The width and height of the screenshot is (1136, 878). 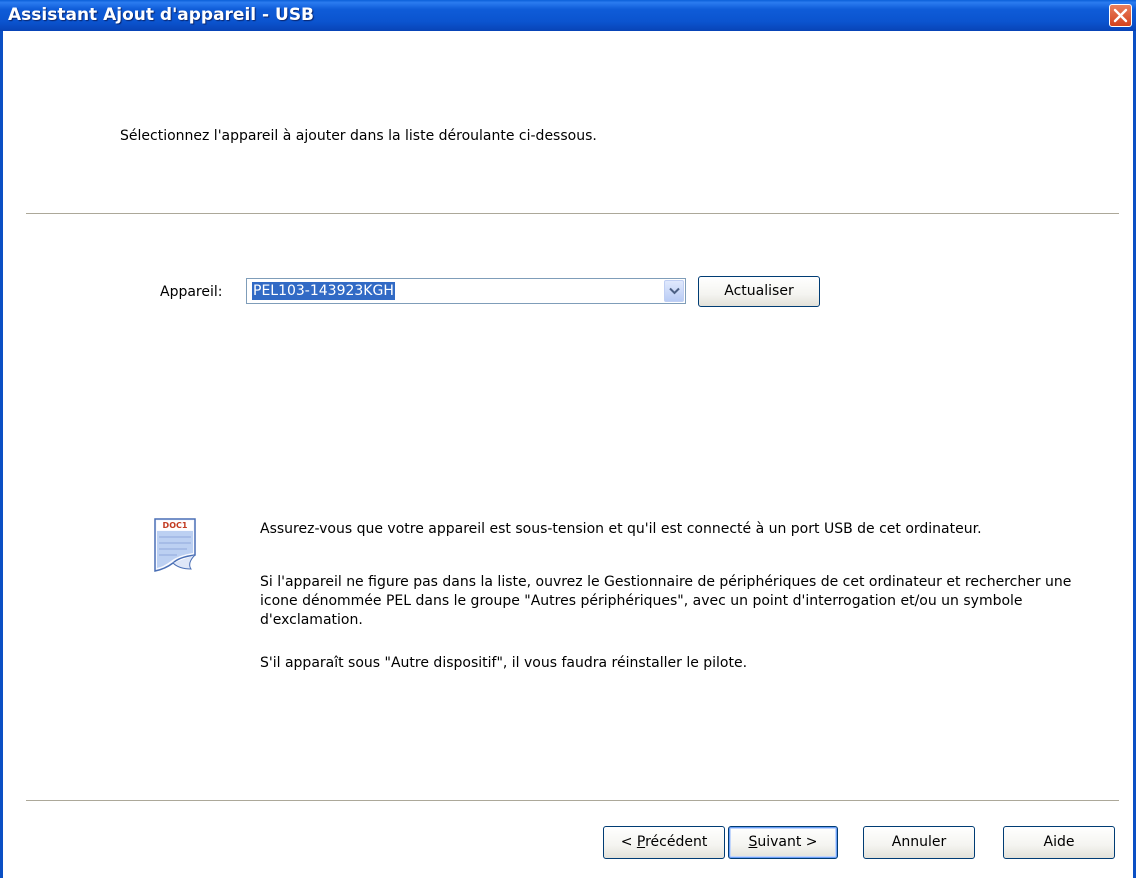 I want to click on close-icon, so click(x=1120, y=15).